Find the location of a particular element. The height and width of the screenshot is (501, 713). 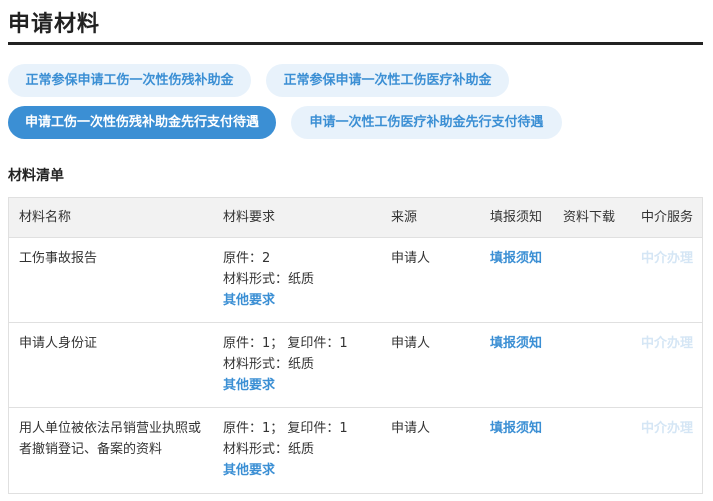

header-name: 材料名称 is located at coordinates (45, 217).